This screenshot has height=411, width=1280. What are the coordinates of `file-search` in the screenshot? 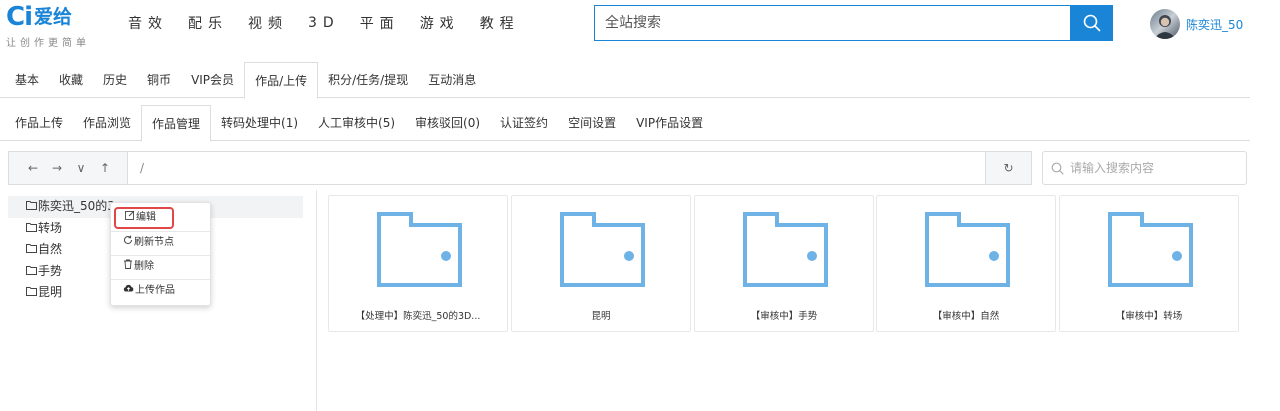 It's located at (1144, 168).